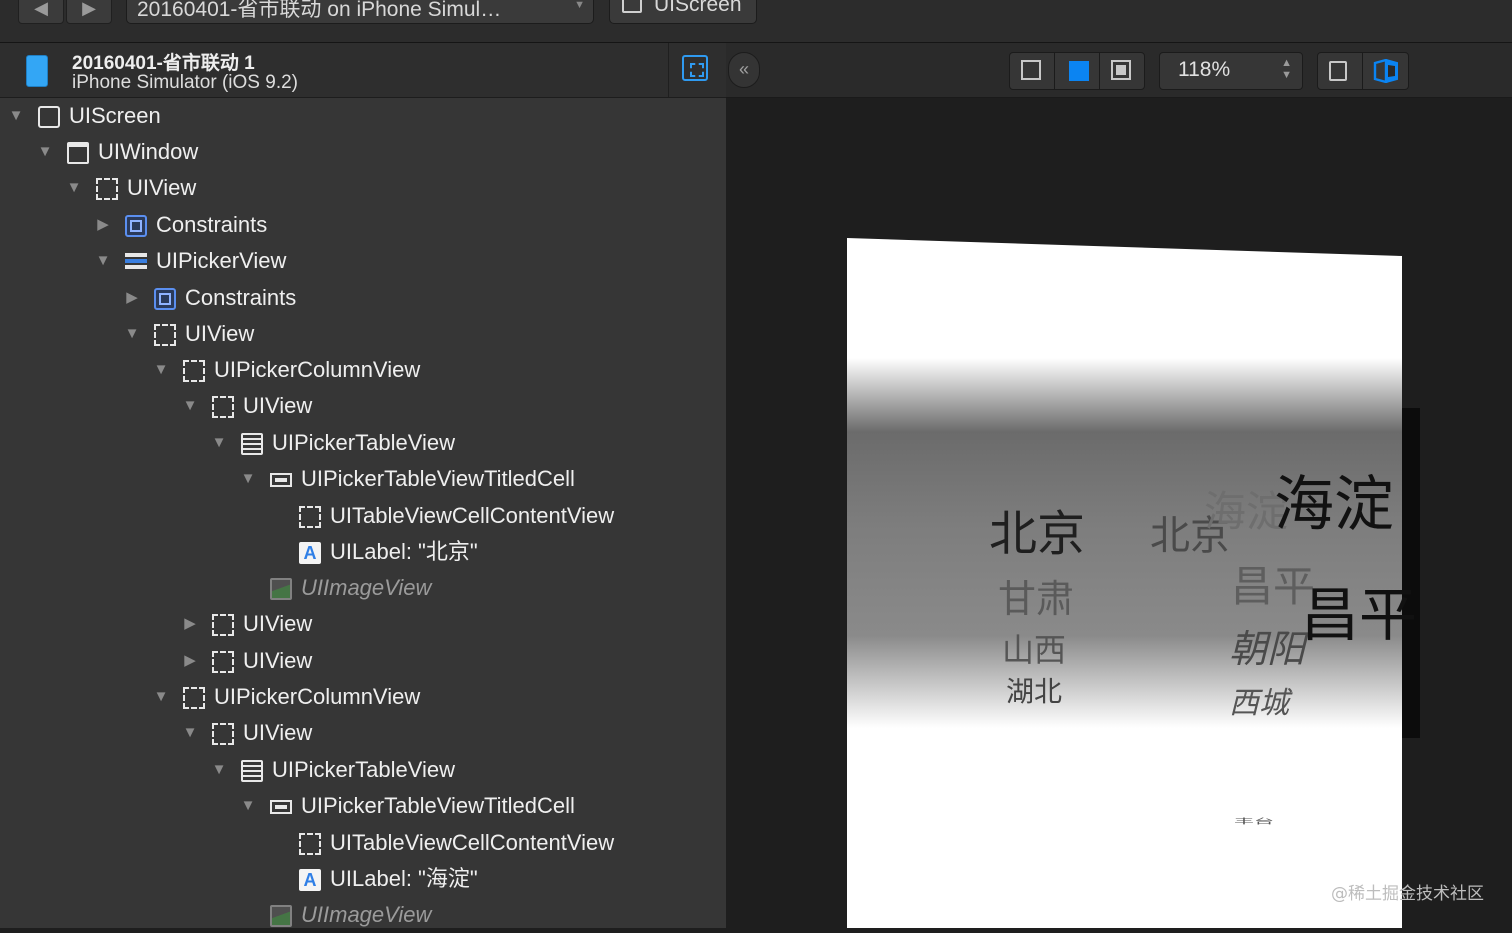  I want to click on double-chevron-left-icon: «, so click(743, 69).